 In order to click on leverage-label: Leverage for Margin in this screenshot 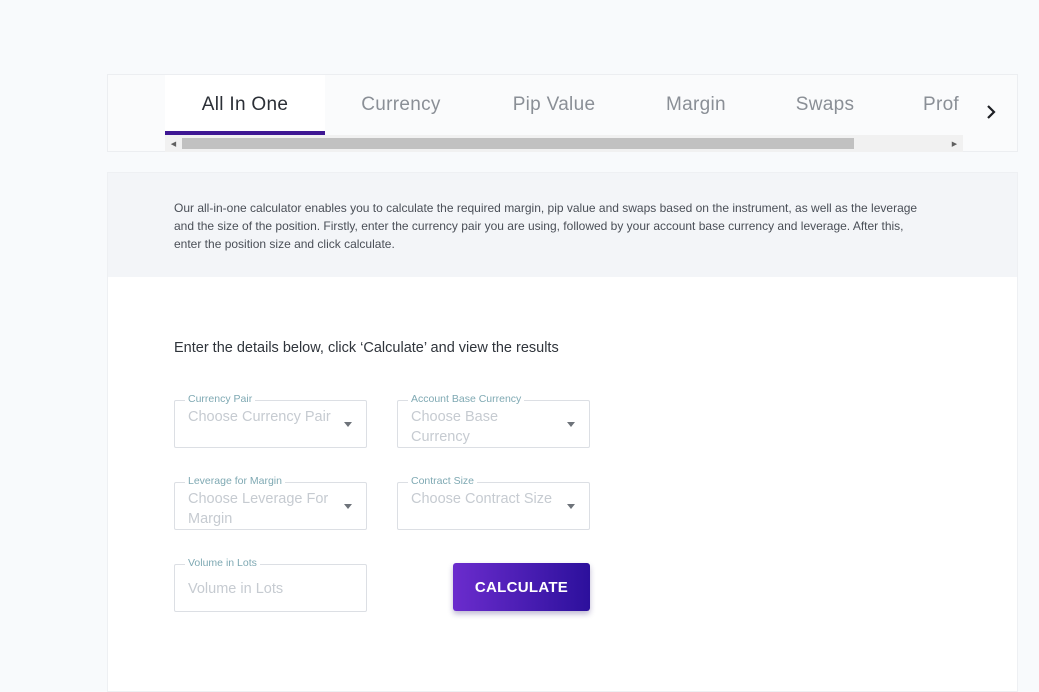, I will do `click(235, 481)`.